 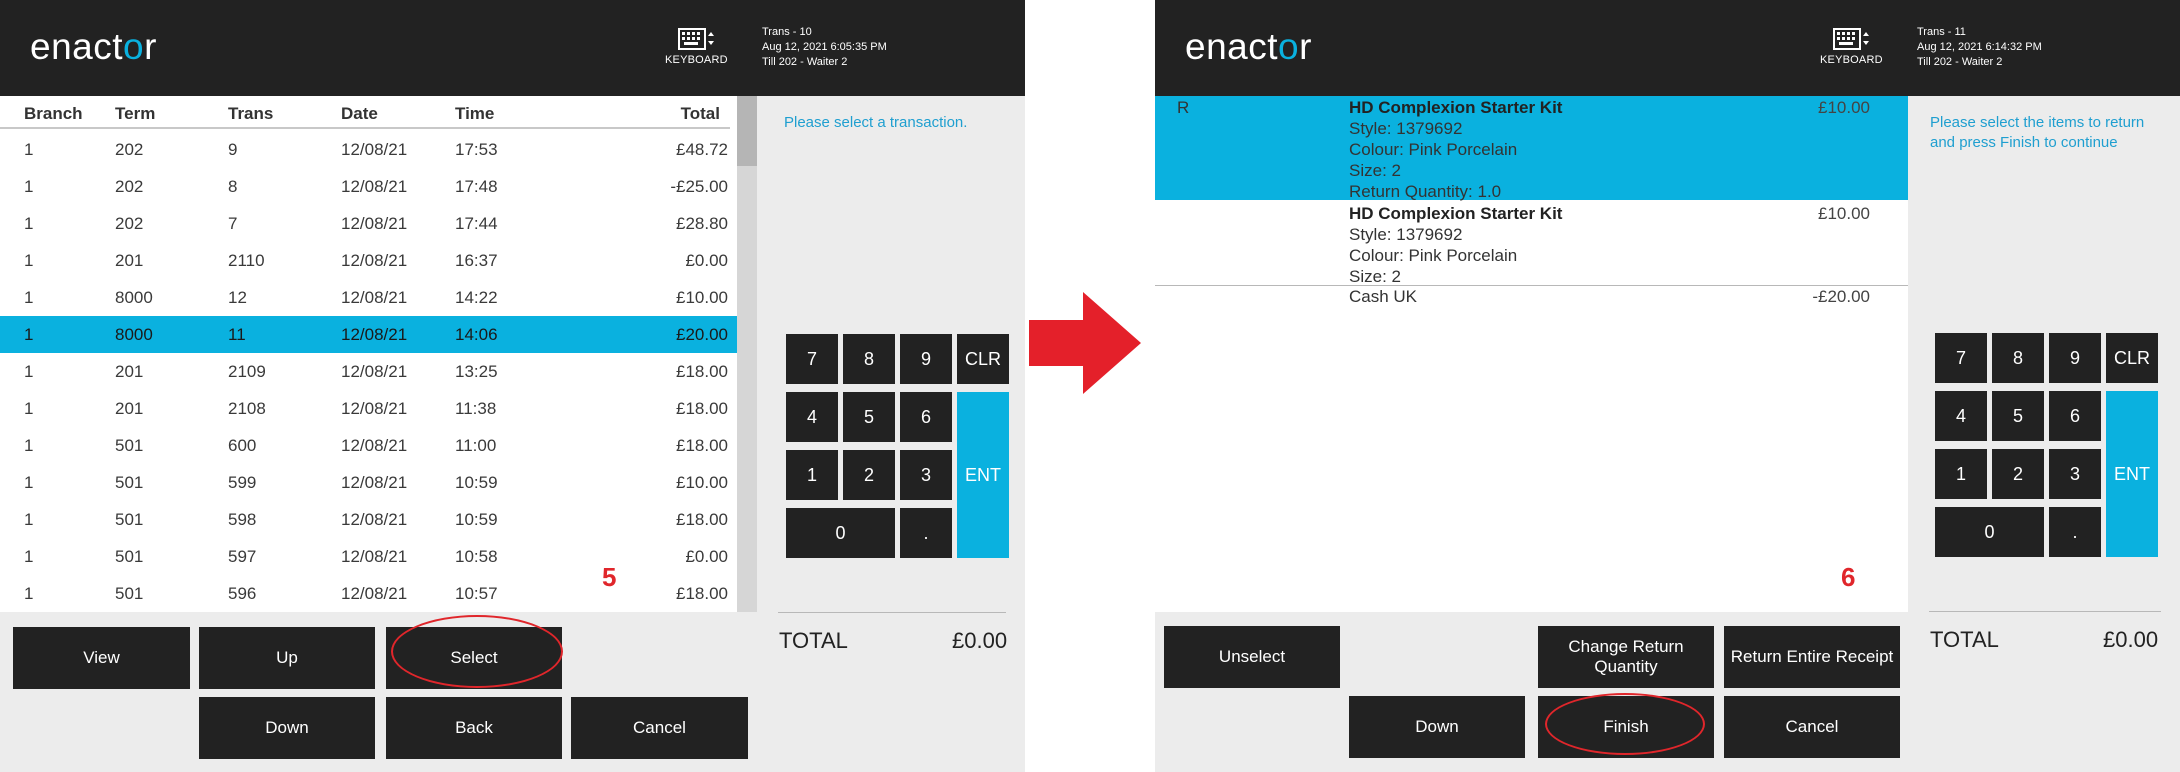 I want to click on total-value: £0.00, so click(x=2131, y=639).